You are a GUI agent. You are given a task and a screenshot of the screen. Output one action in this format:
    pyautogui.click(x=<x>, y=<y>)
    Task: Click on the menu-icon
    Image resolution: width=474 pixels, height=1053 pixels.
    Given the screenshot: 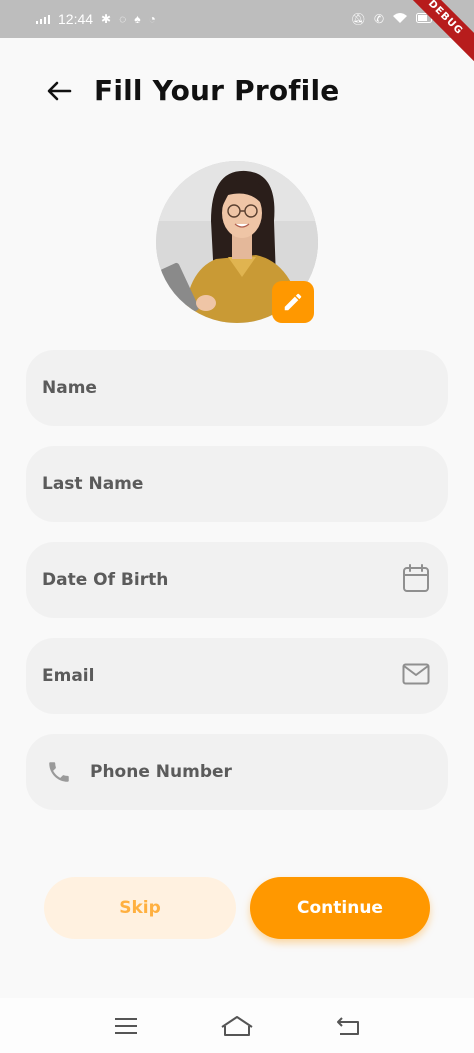 What is the action you would take?
    pyautogui.click(x=125, y=1025)
    